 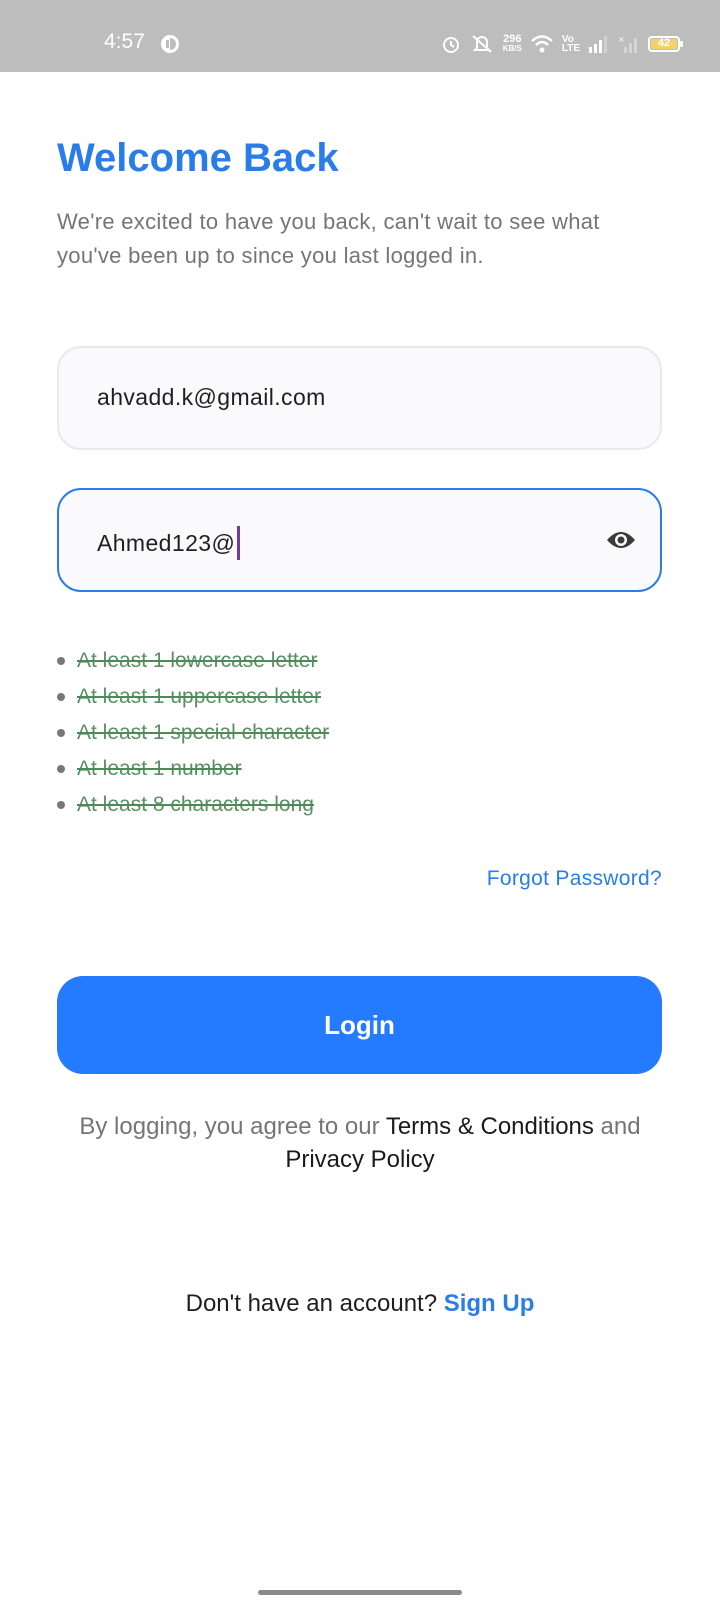 What do you see at coordinates (232, 1126) in the screenshot?
I see `terms-prefix: By logging, you agree to our` at bounding box center [232, 1126].